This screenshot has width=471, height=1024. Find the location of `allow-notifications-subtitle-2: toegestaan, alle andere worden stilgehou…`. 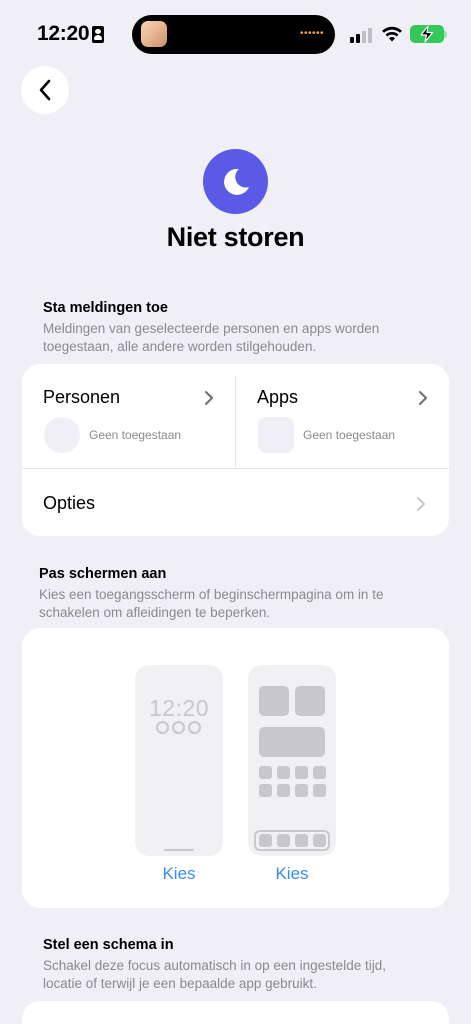

allow-notifications-subtitle-2: toegestaan, alle andere worden stilgehou… is located at coordinates (180, 346).